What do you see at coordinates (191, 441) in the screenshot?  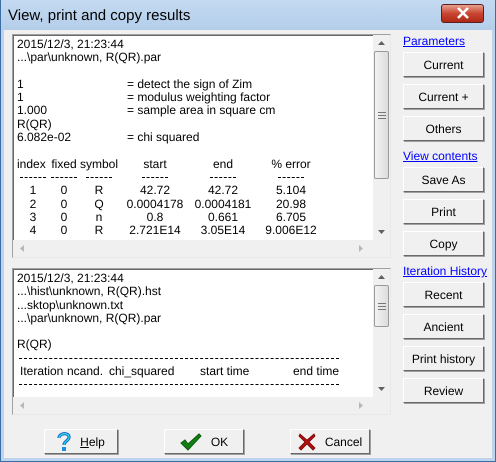 I see `check-mark-icon` at bounding box center [191, 441].